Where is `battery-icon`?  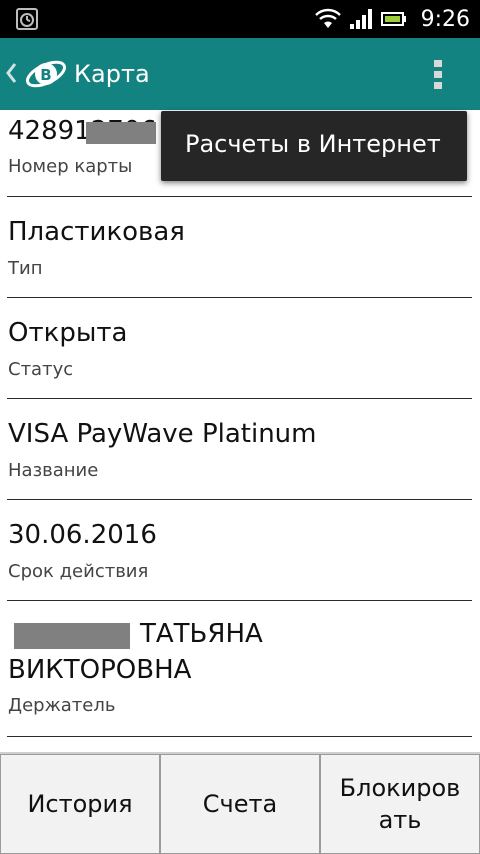
battery-icon is located at coordinates (393, 19).